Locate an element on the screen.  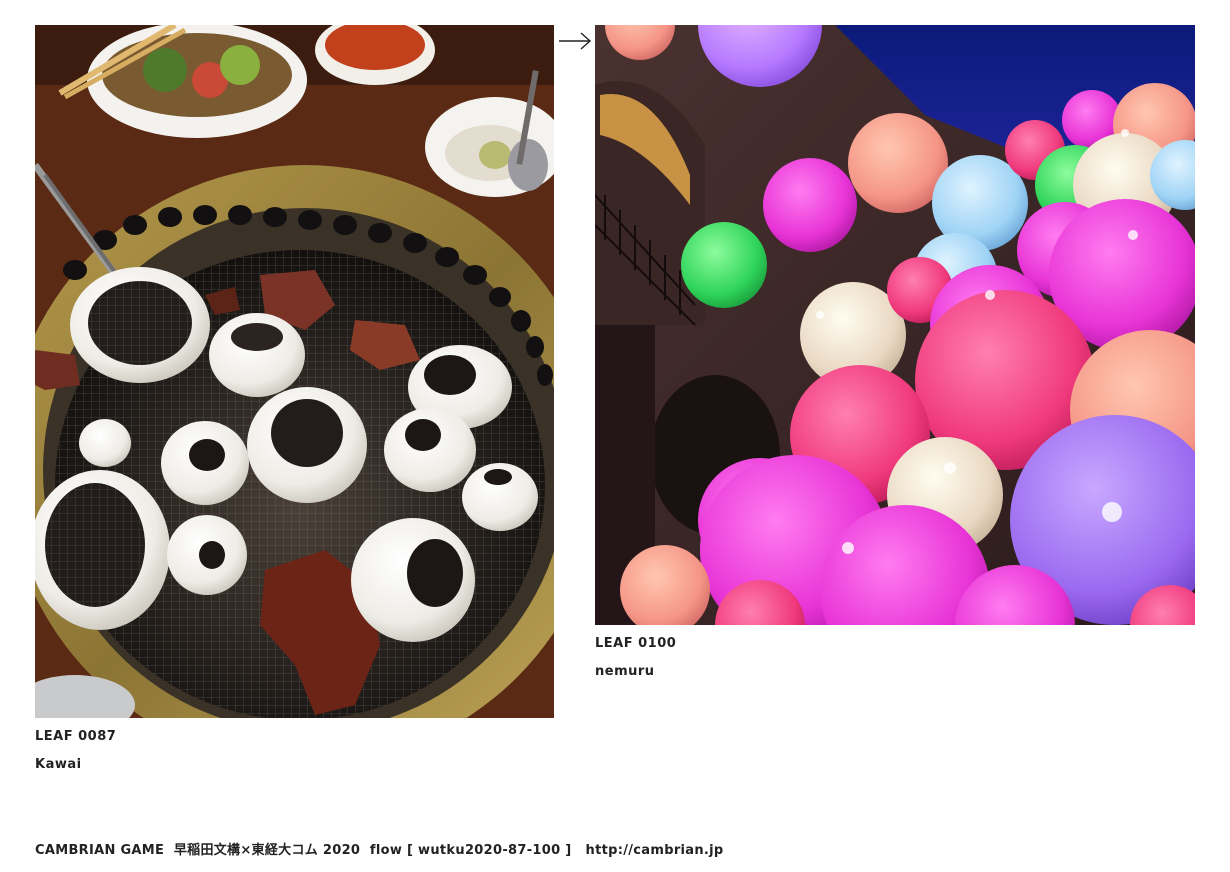
leaf-0087-code: LEAF 0087 is located at coordinates (76, 736).